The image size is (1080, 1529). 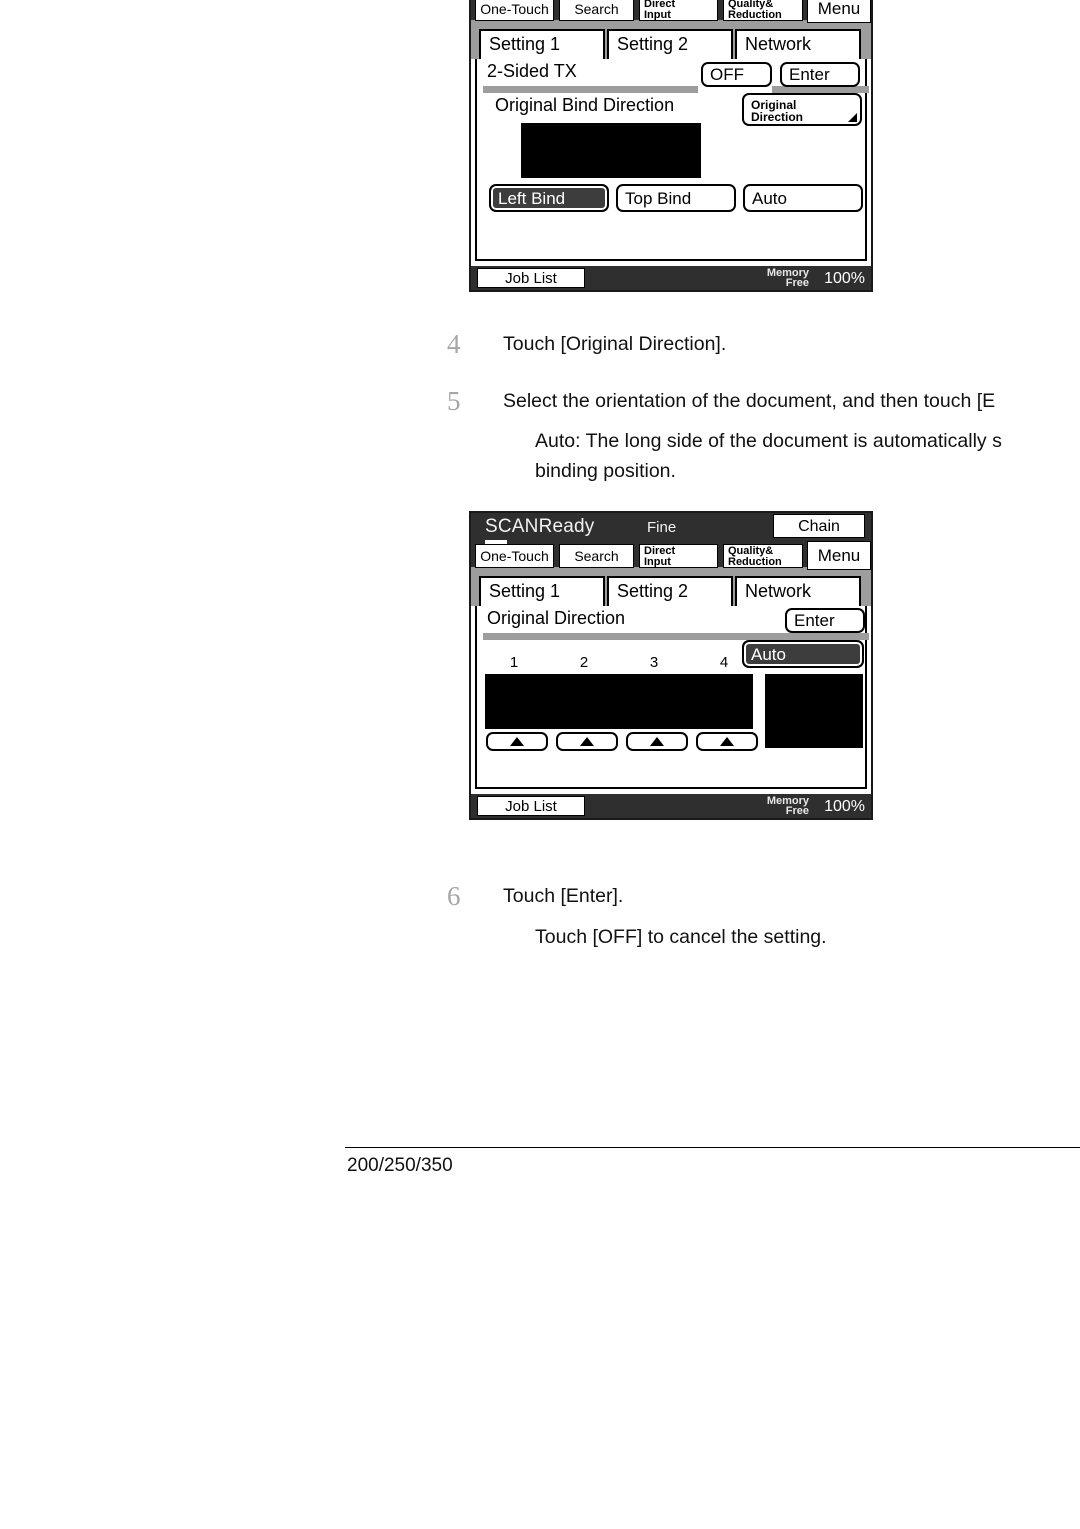 I want to click on lcd-footer-2: Job List Memory Free 100%, so click(x=671, y=806).